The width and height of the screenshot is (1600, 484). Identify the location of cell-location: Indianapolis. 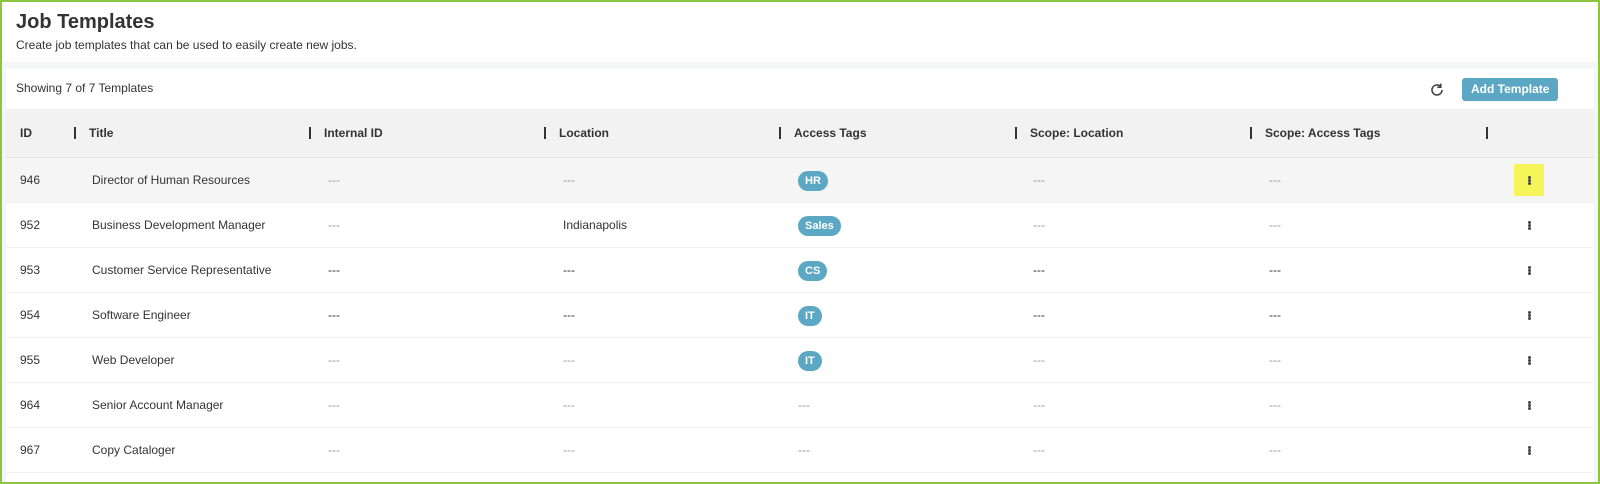
(595, 225).